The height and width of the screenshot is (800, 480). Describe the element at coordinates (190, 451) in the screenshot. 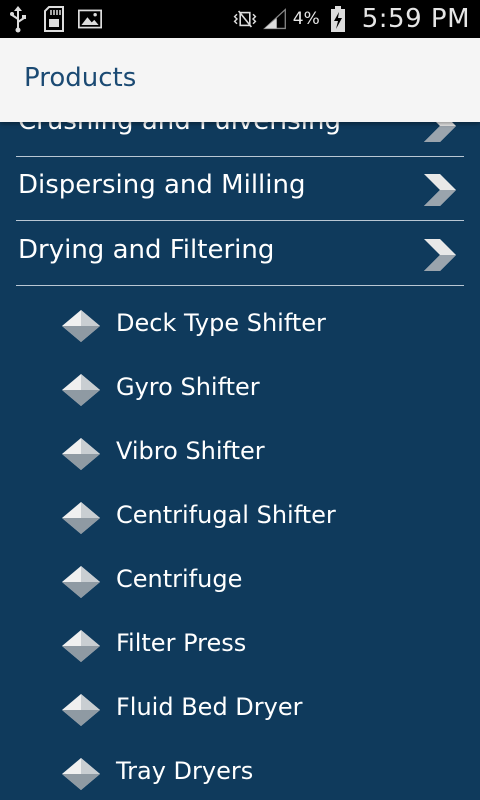

I see `list-item-label: Vibro Shifter` at that location.